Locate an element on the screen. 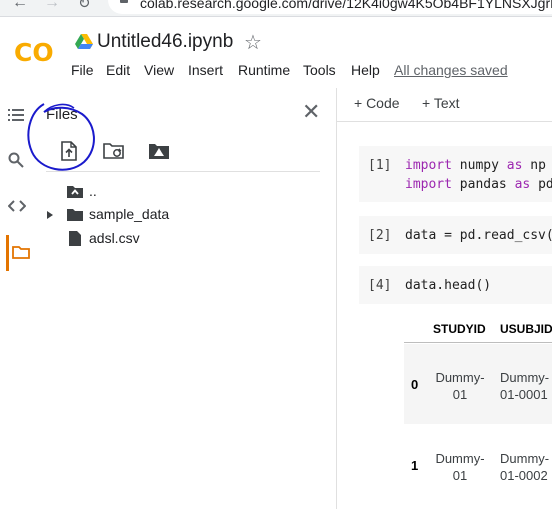  code-cell: [2] data = pd.read_csv( is located at coordinates (455, 235).